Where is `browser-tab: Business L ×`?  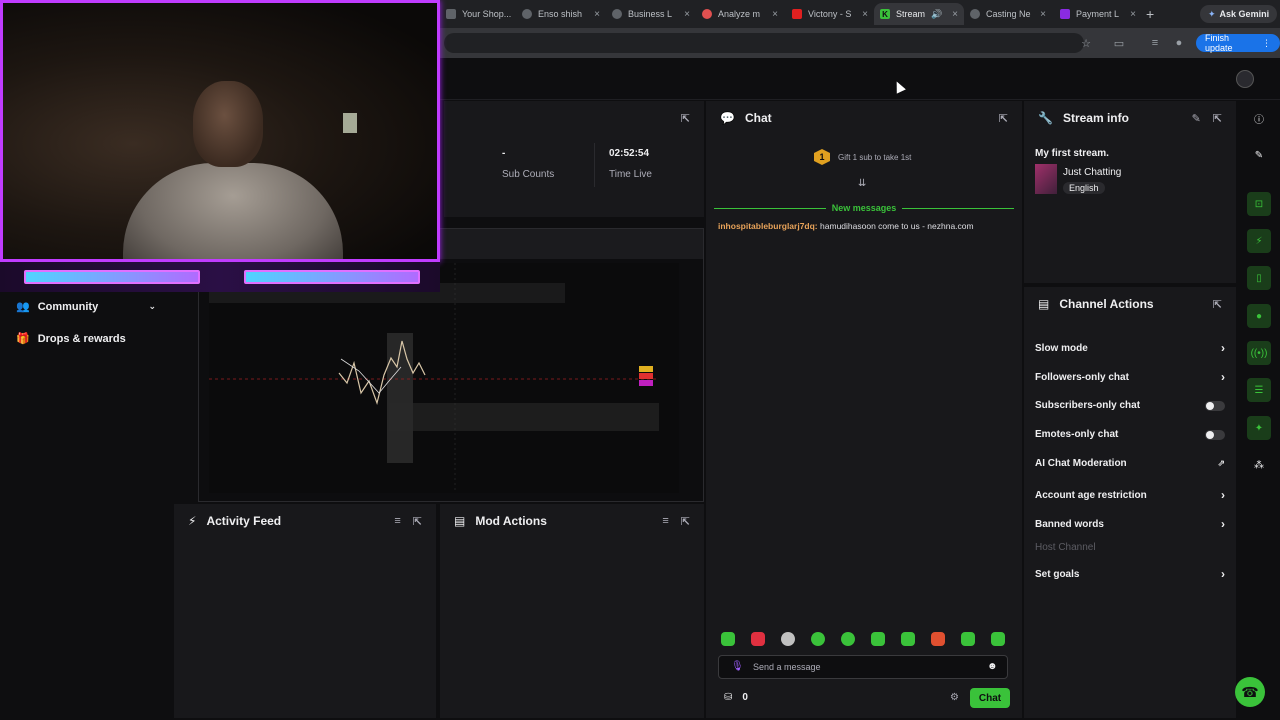 browser-tab: Business L × is located at coordinates (651, 14).